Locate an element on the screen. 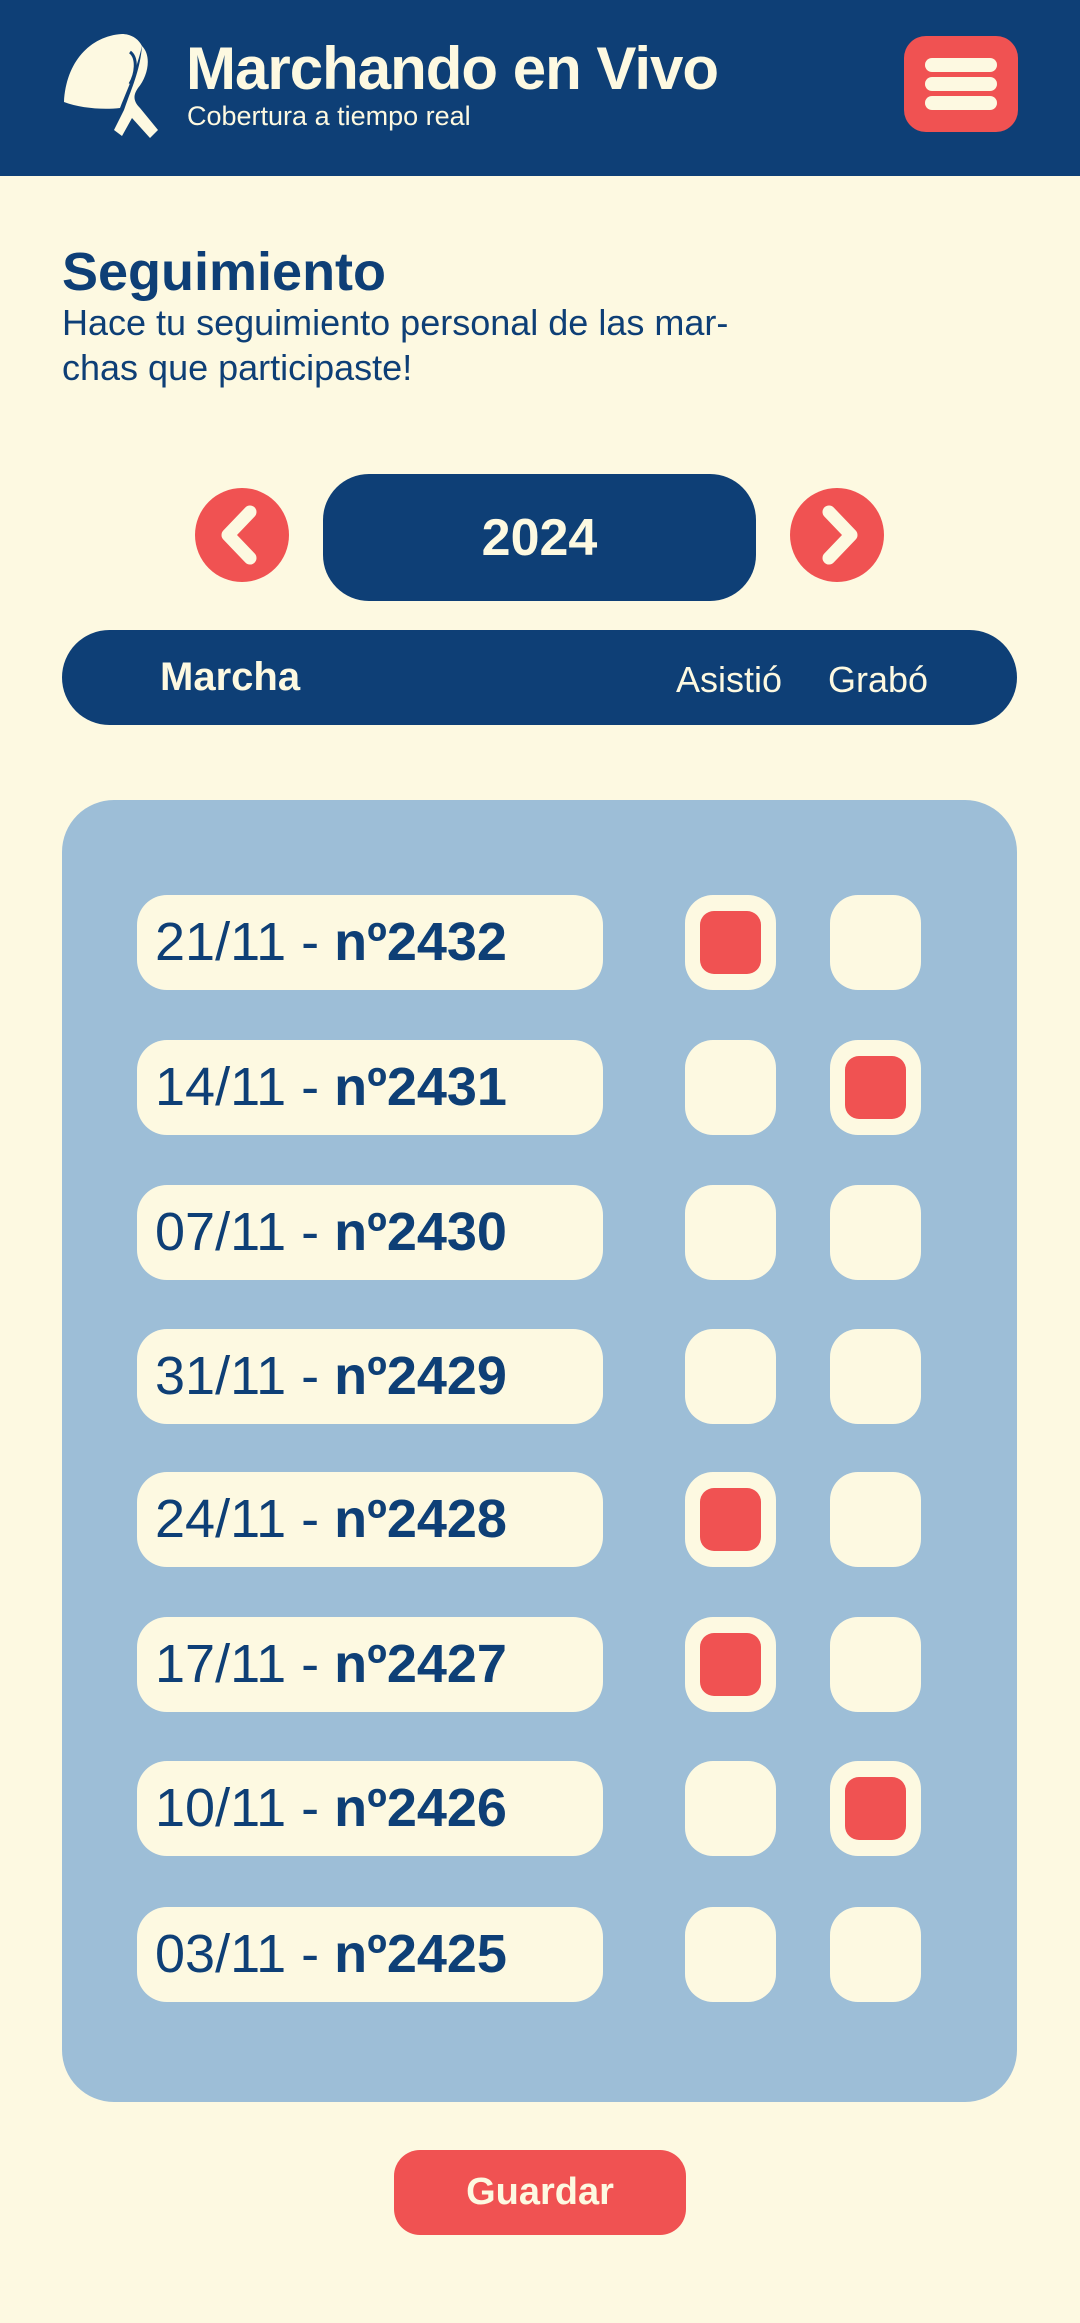  chevron-left-icon is located at coordinates (239, 535).